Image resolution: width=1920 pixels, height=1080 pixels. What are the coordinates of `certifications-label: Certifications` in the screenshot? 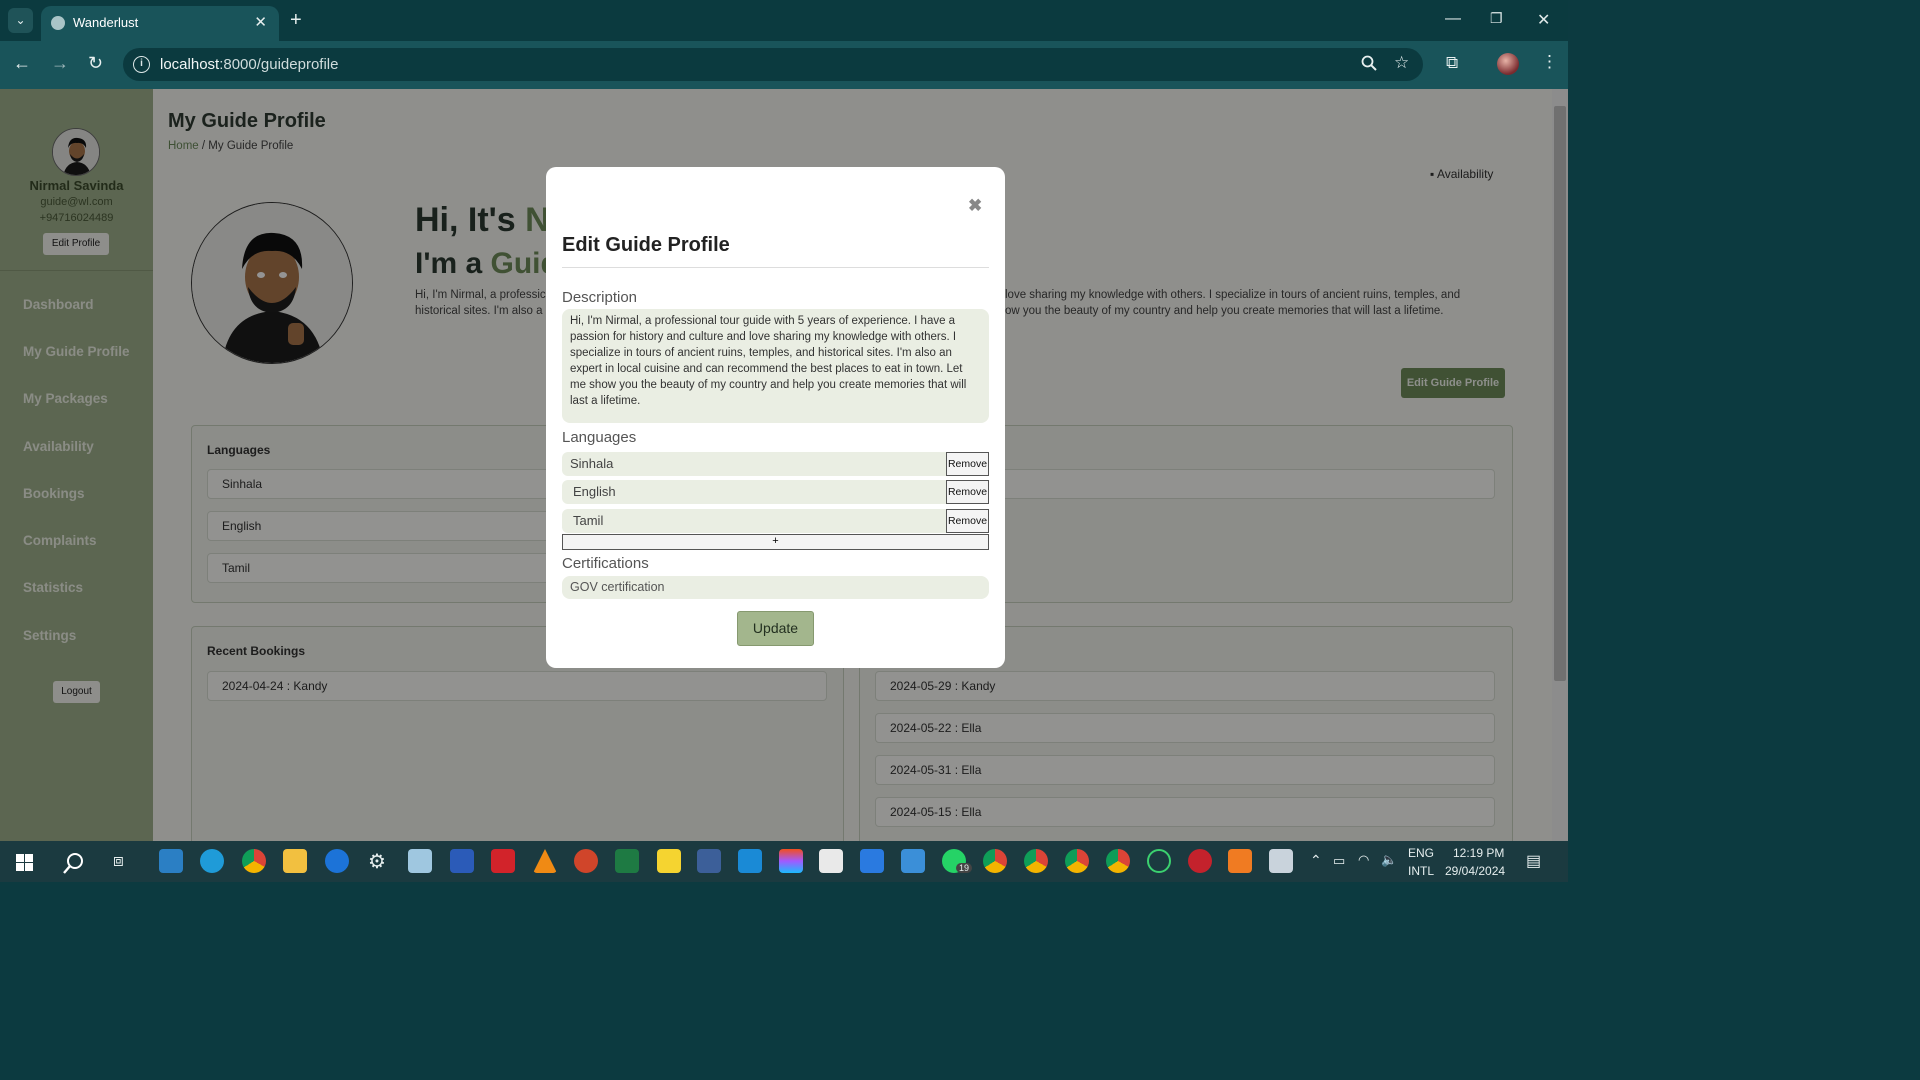 It's located at (605, 563).